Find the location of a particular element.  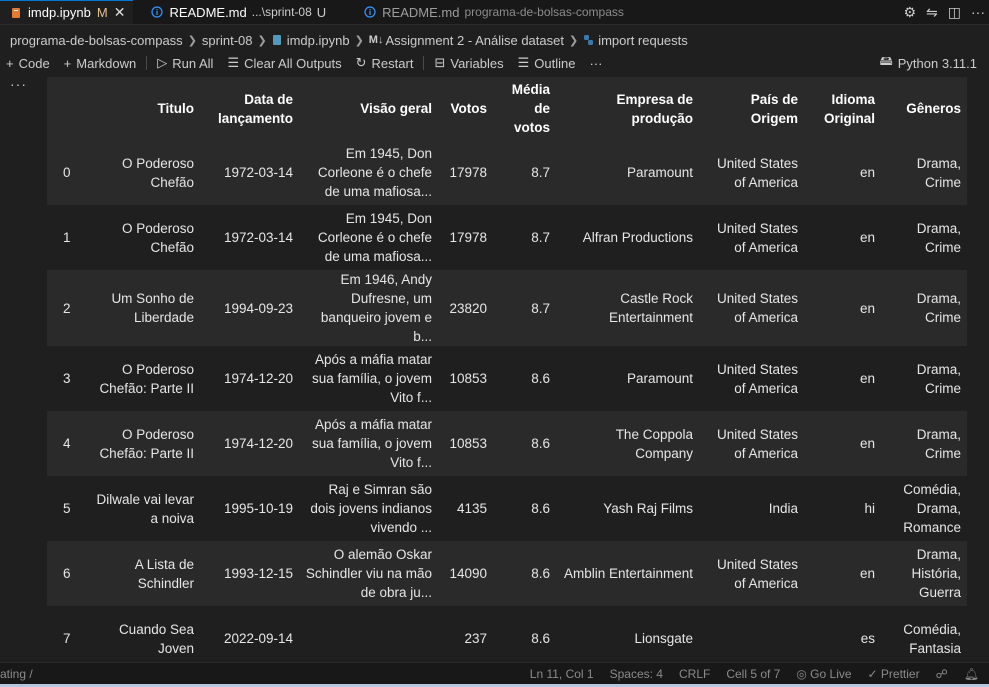

clear-all-outputs-button: ☰ Clear All Outputs is located at coordinates (284, 63).